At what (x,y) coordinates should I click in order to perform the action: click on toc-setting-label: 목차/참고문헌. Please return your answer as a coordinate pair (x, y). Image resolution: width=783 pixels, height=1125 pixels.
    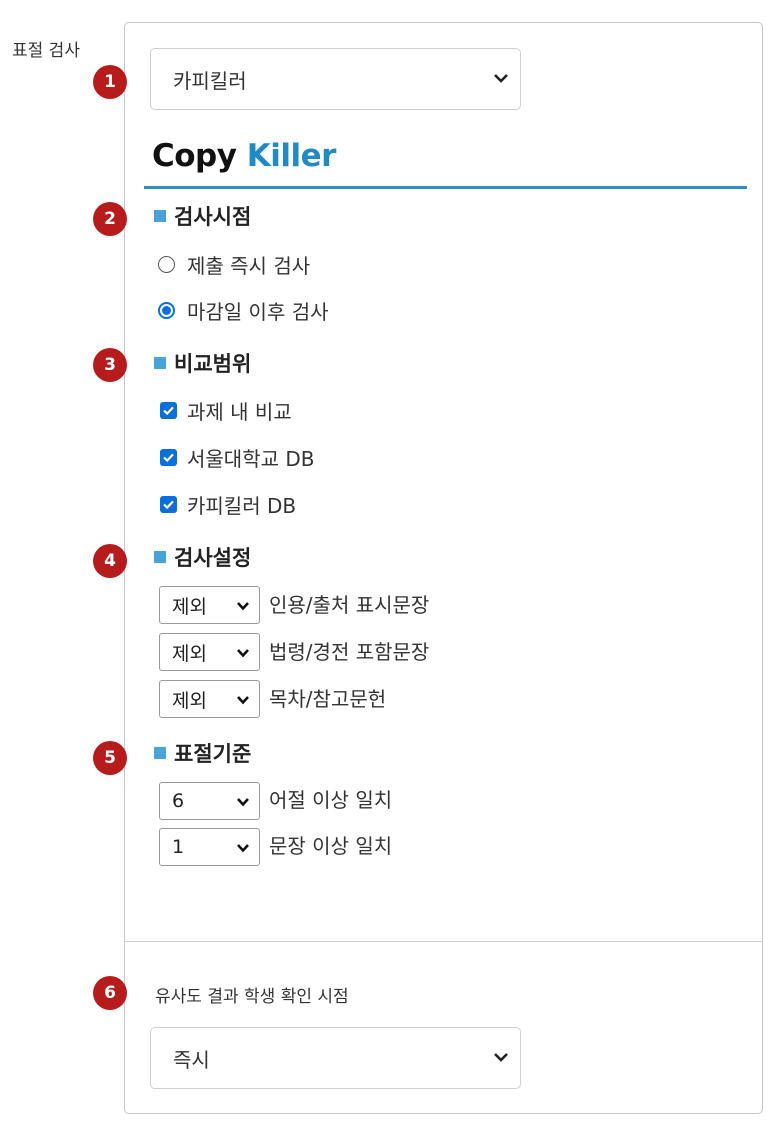
    Looking at the image, I should click on (328, 699).